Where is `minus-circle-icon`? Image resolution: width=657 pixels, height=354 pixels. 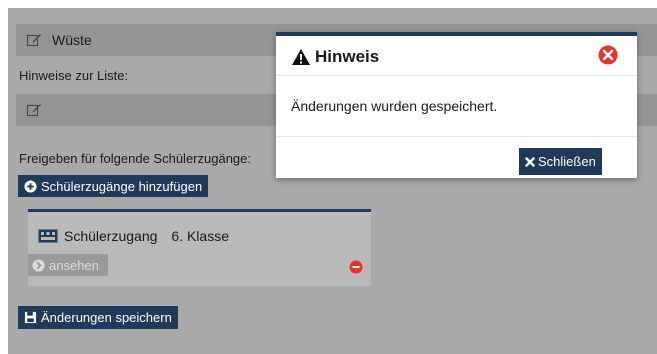 minus-circle-icon is located at coordinates (356, 267).